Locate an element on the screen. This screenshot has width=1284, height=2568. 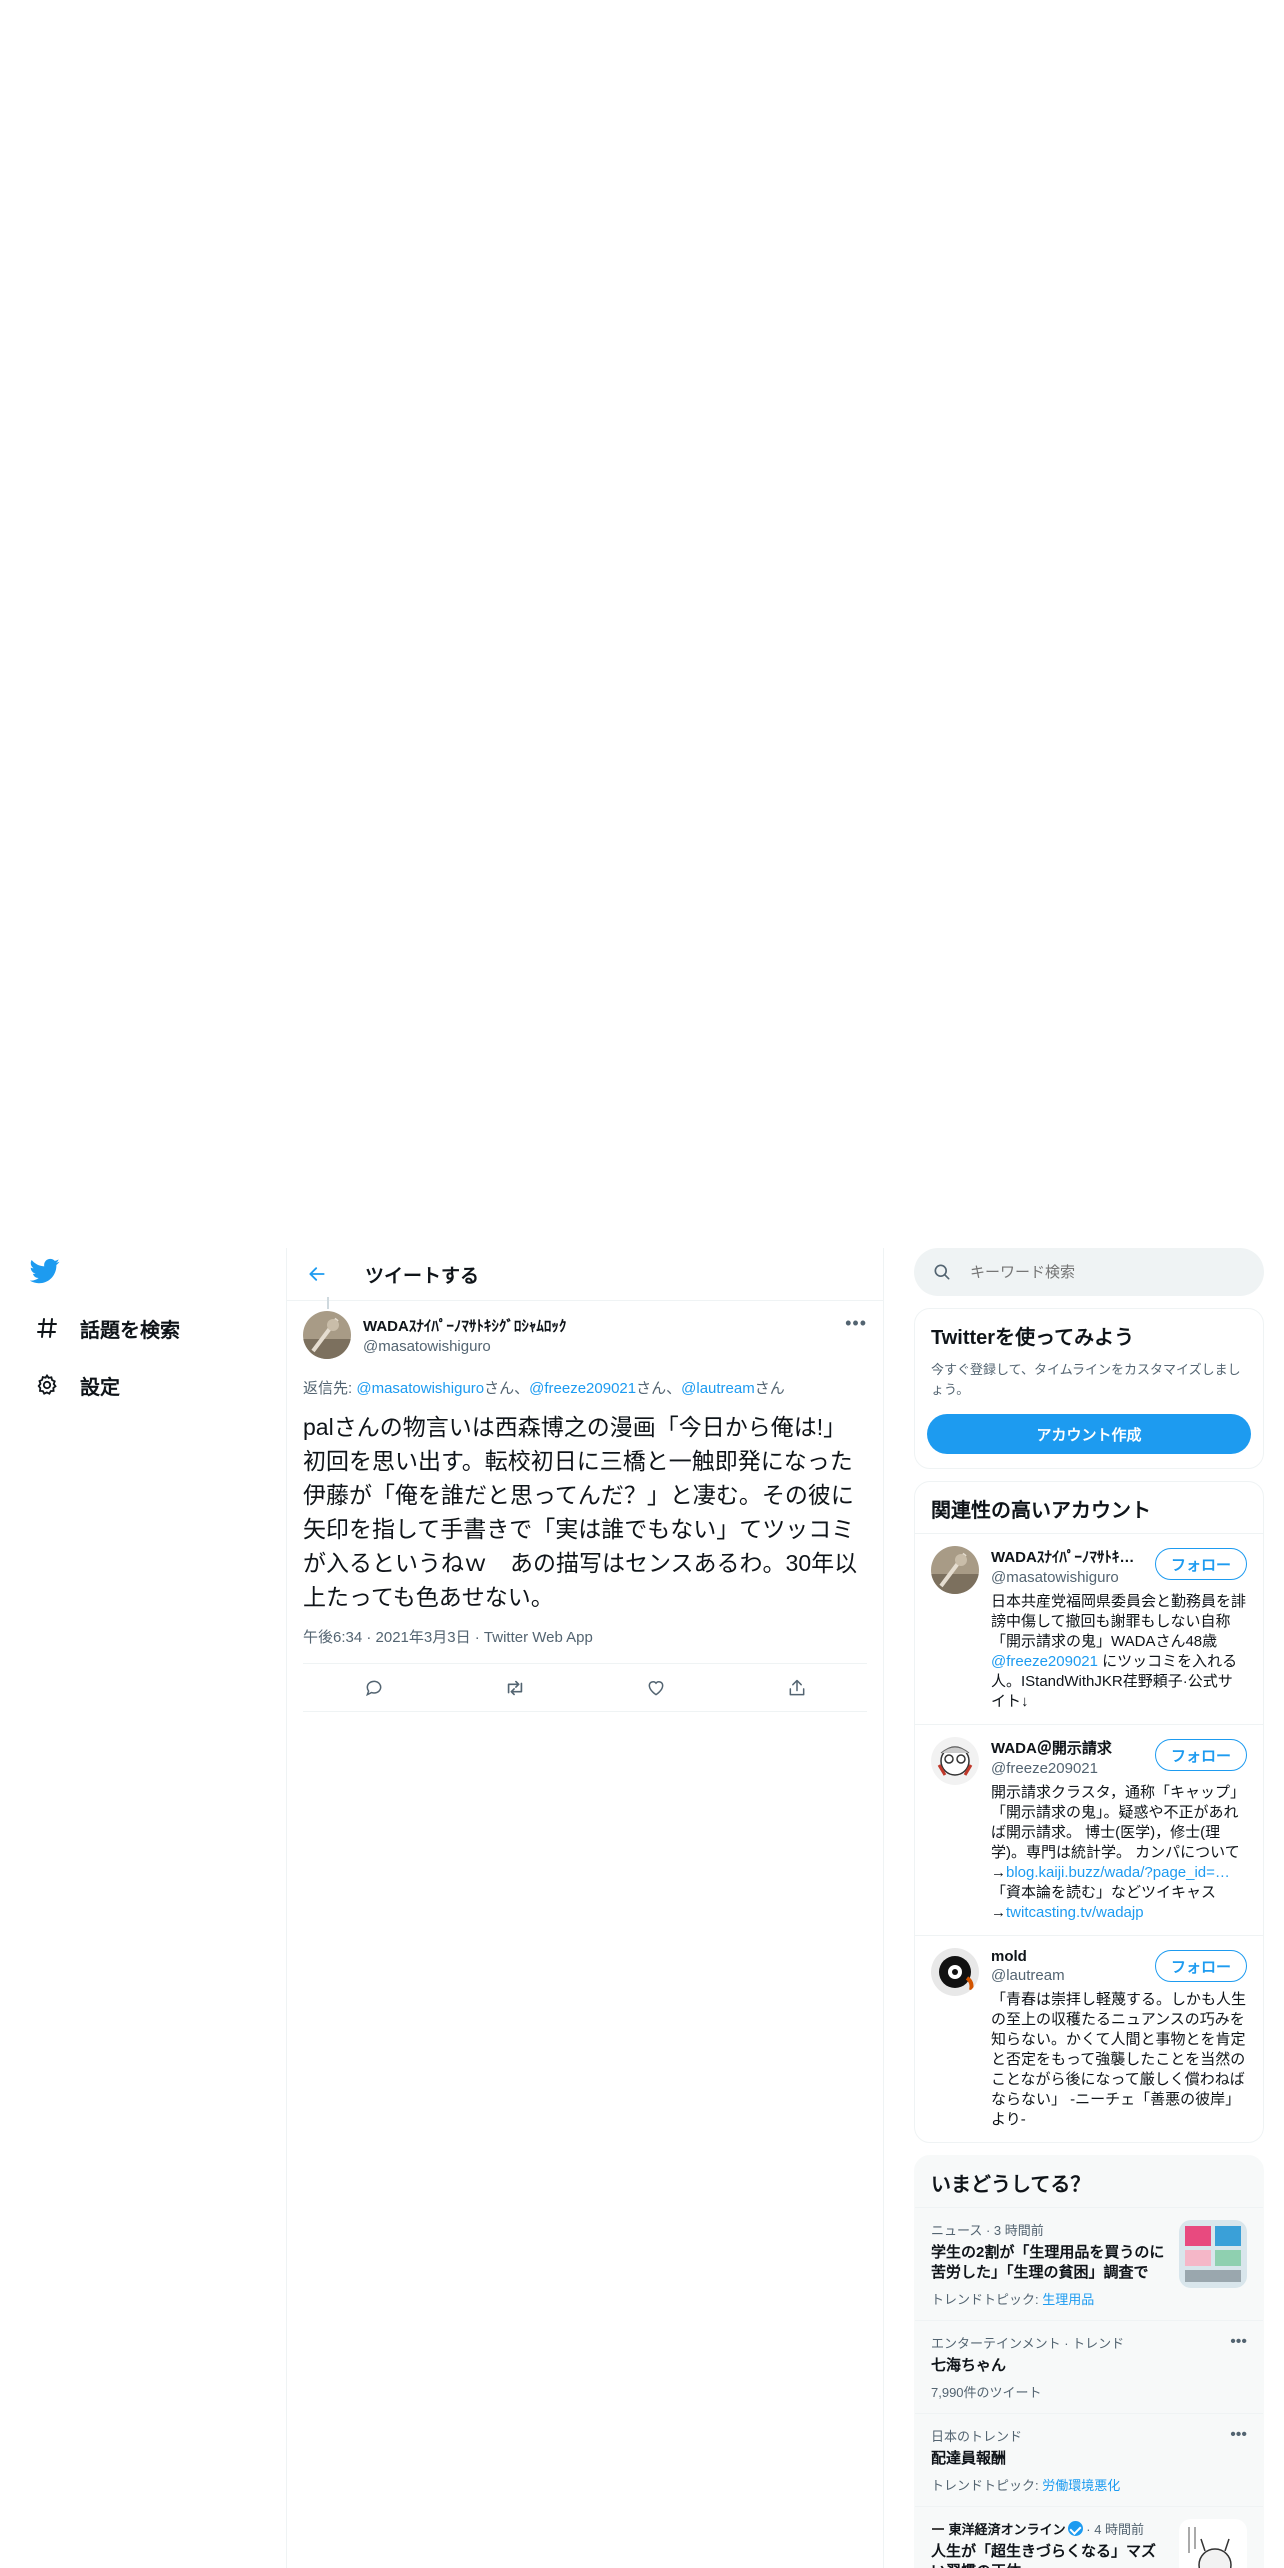
nav-settings: 設定 is located at coordinates (78, 1385).